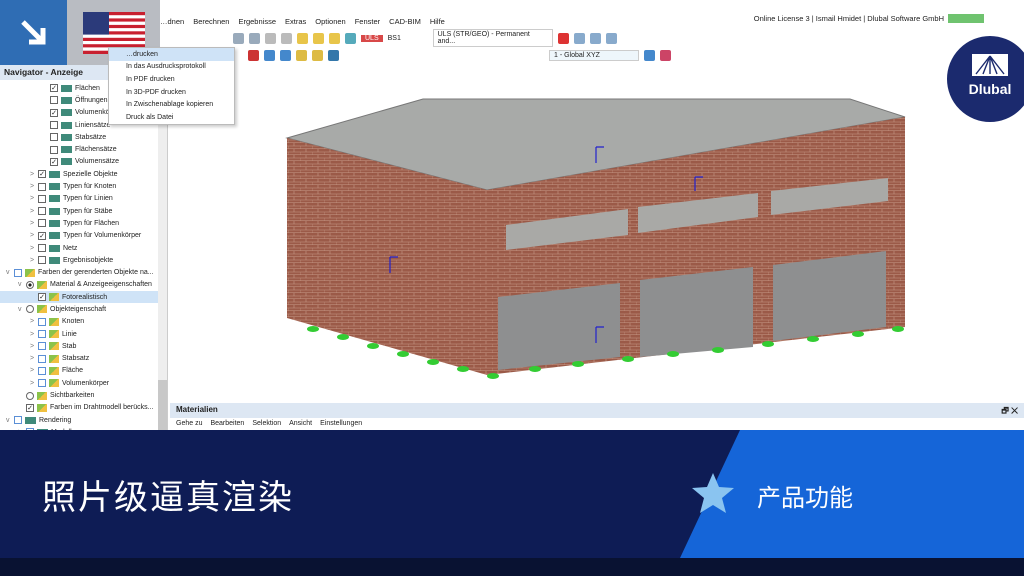 This screenshot has height=576, width=1024. What do you see at coordinates (257, 21) in the screenshot?
I see `menu-item: Ergebnisse` at bounding box center [257, 21].